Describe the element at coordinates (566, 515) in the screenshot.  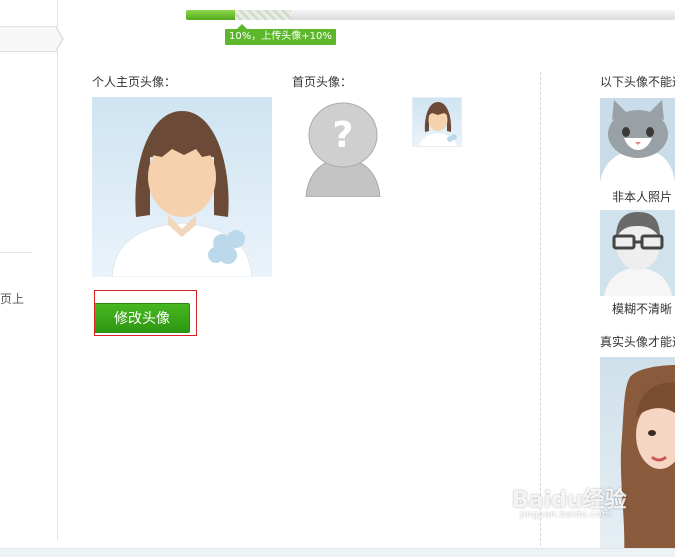
I see `baidu-watermark-url: jingyan.baidu.com` at that location.